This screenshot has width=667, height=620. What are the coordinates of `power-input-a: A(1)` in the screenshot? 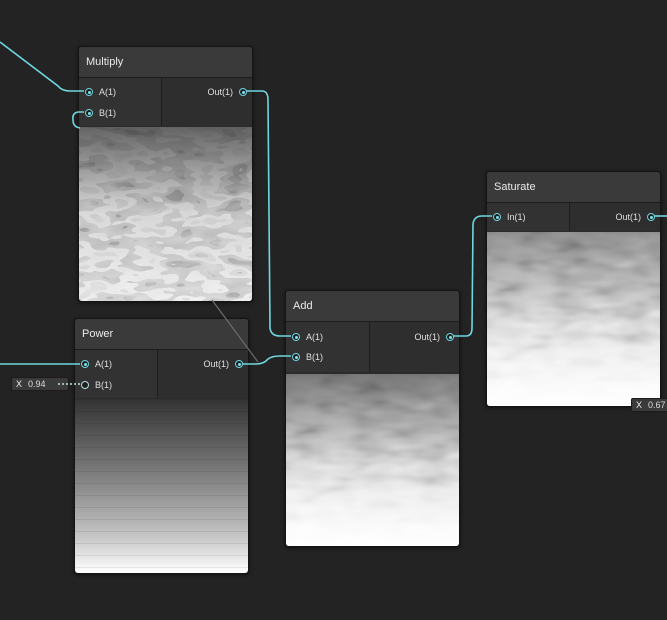 It's located at (96, 364).